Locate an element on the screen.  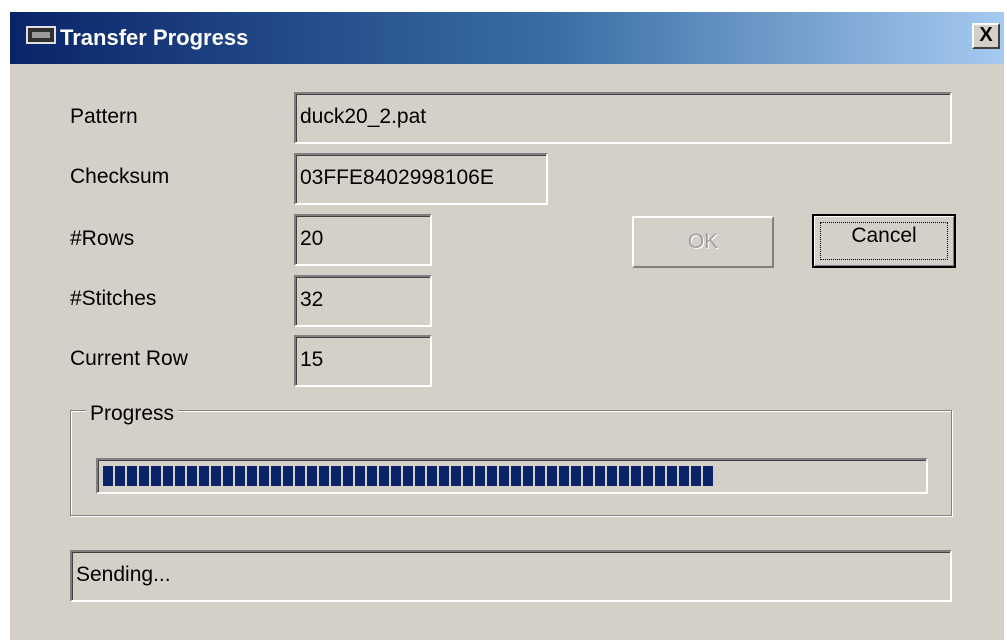
checksum-label: Checksum is located at coordinates (120, 176).